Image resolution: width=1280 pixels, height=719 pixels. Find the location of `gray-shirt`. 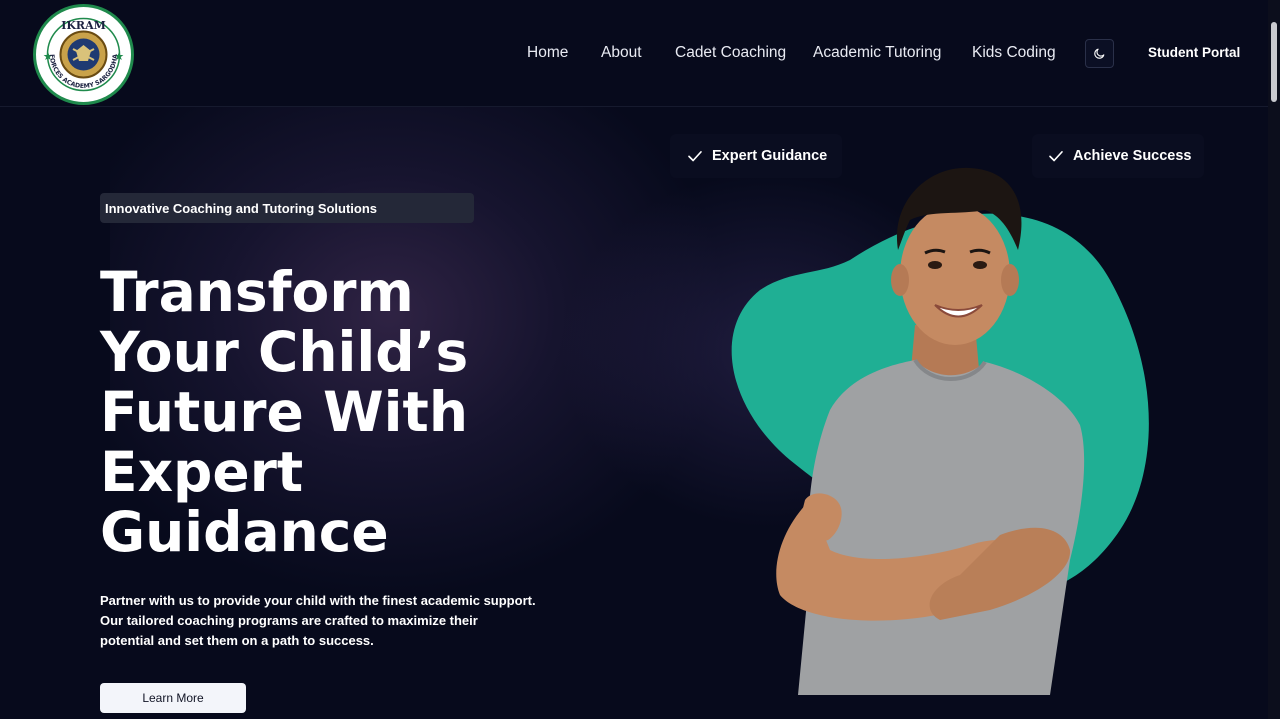

gray-shirt is located at coordinates (941, 527).